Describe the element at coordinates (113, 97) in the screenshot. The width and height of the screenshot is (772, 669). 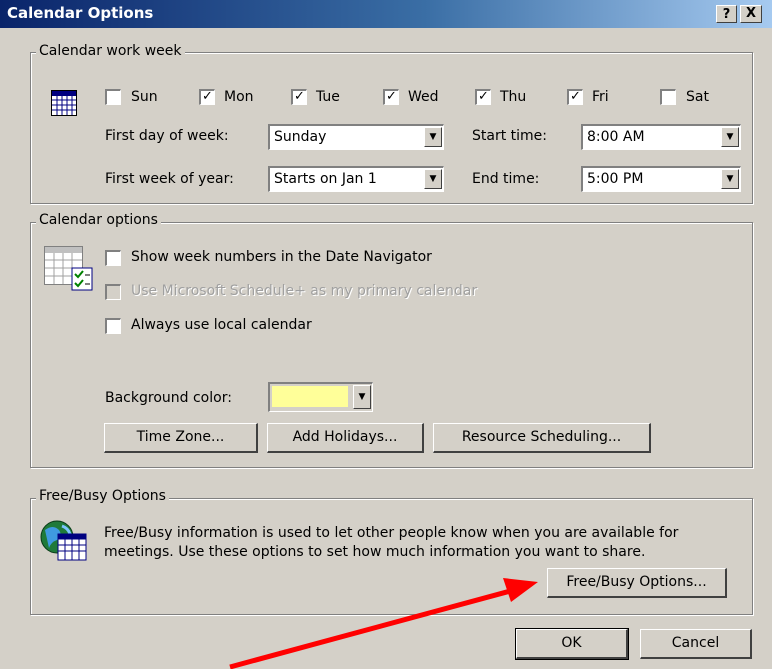
I see `sun-checkbox` at that location.